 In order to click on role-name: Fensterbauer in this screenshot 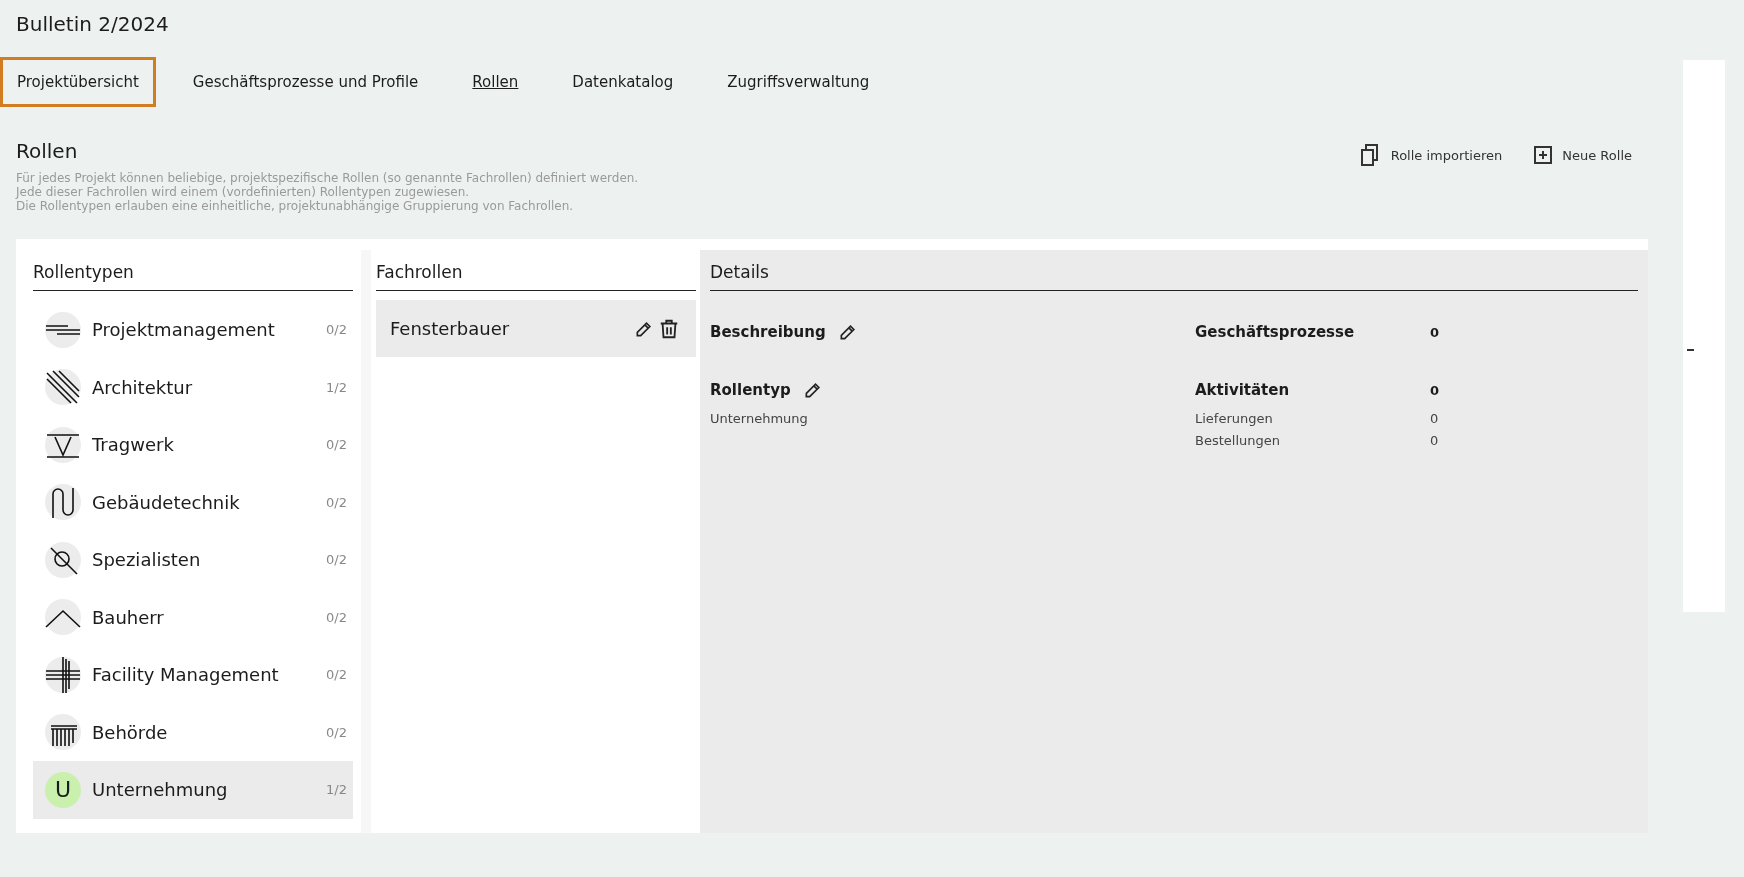, I will do `click(450, 328)`.